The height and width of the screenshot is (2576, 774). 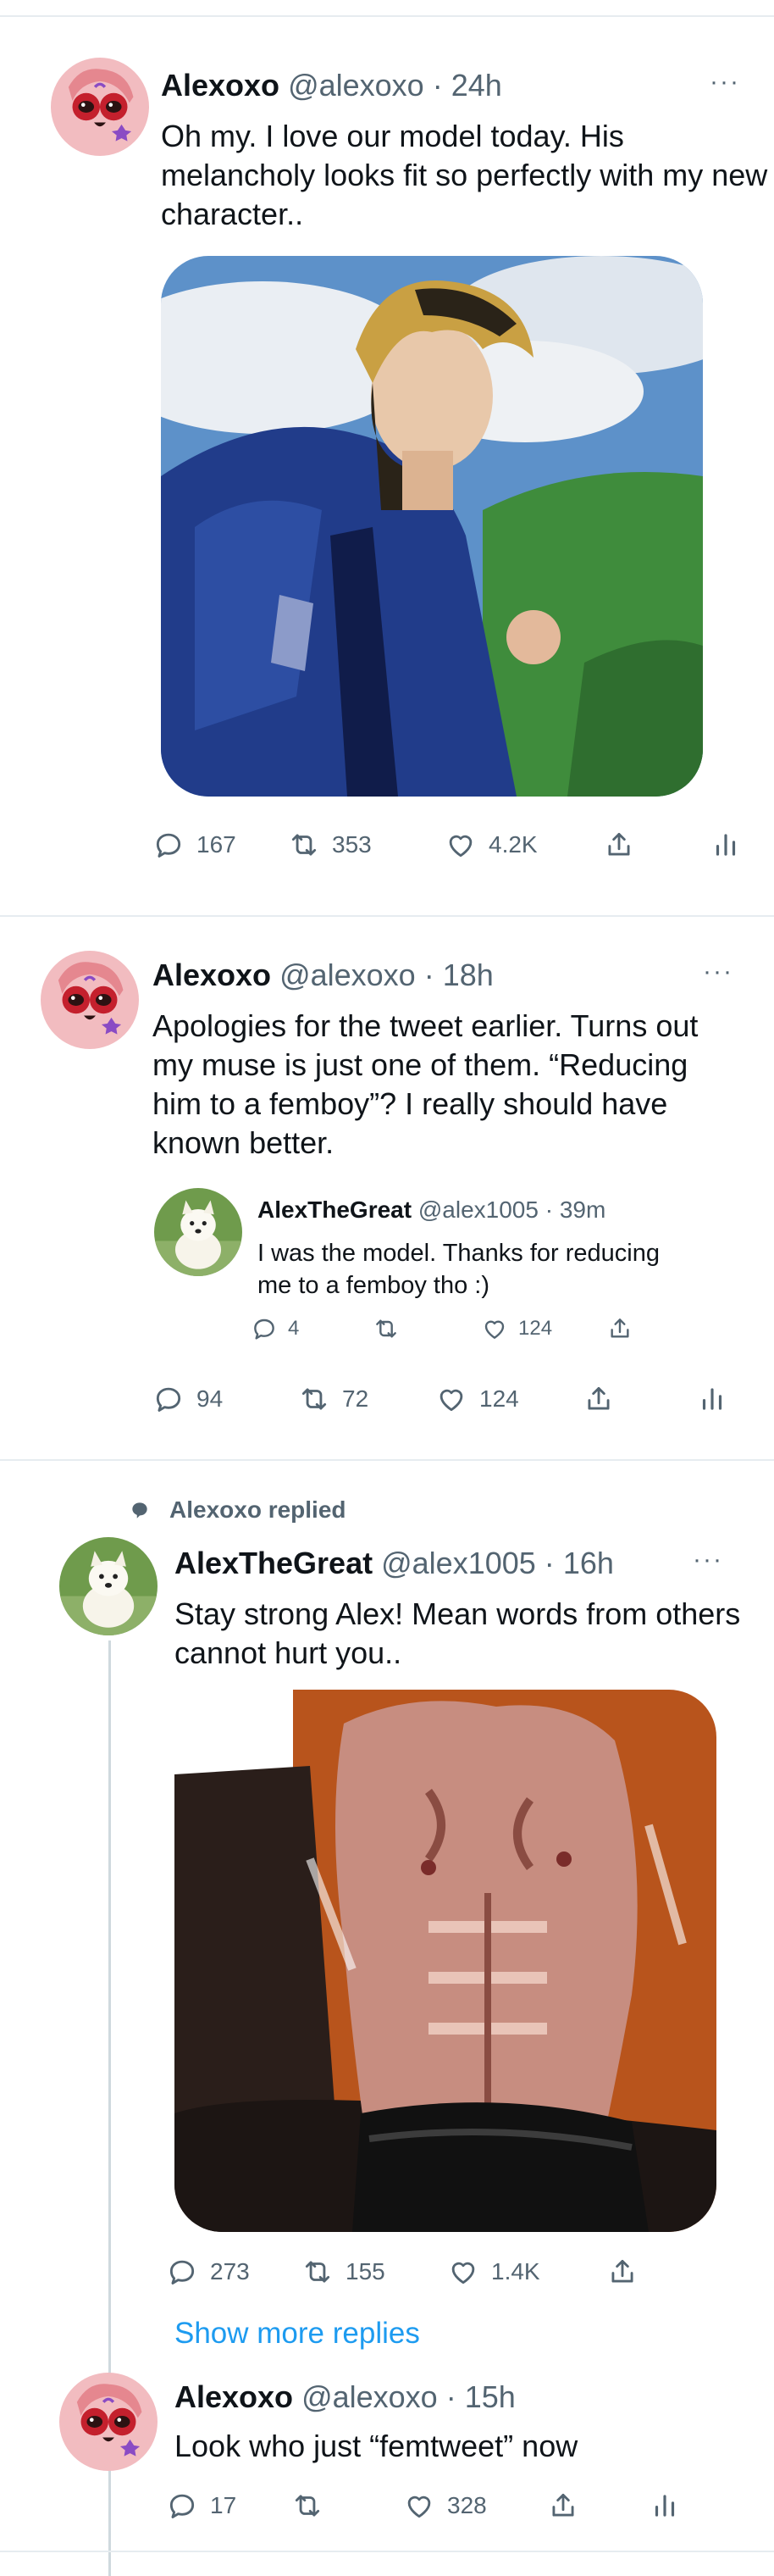 I want to click on quote-author-handle: @alex1005, so click(x=478, y=1209).